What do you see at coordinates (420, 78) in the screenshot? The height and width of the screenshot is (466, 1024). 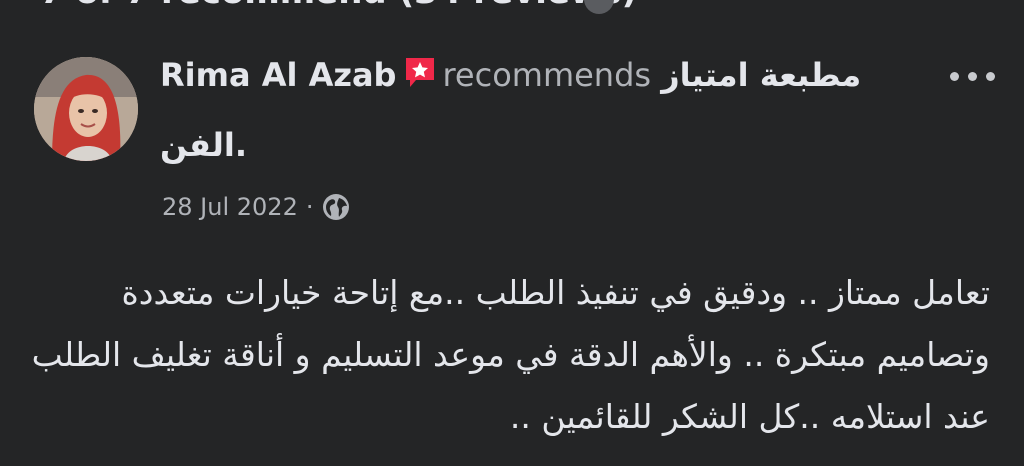 I see `recommendation-flag-icon` at bounding box center [420, 78].